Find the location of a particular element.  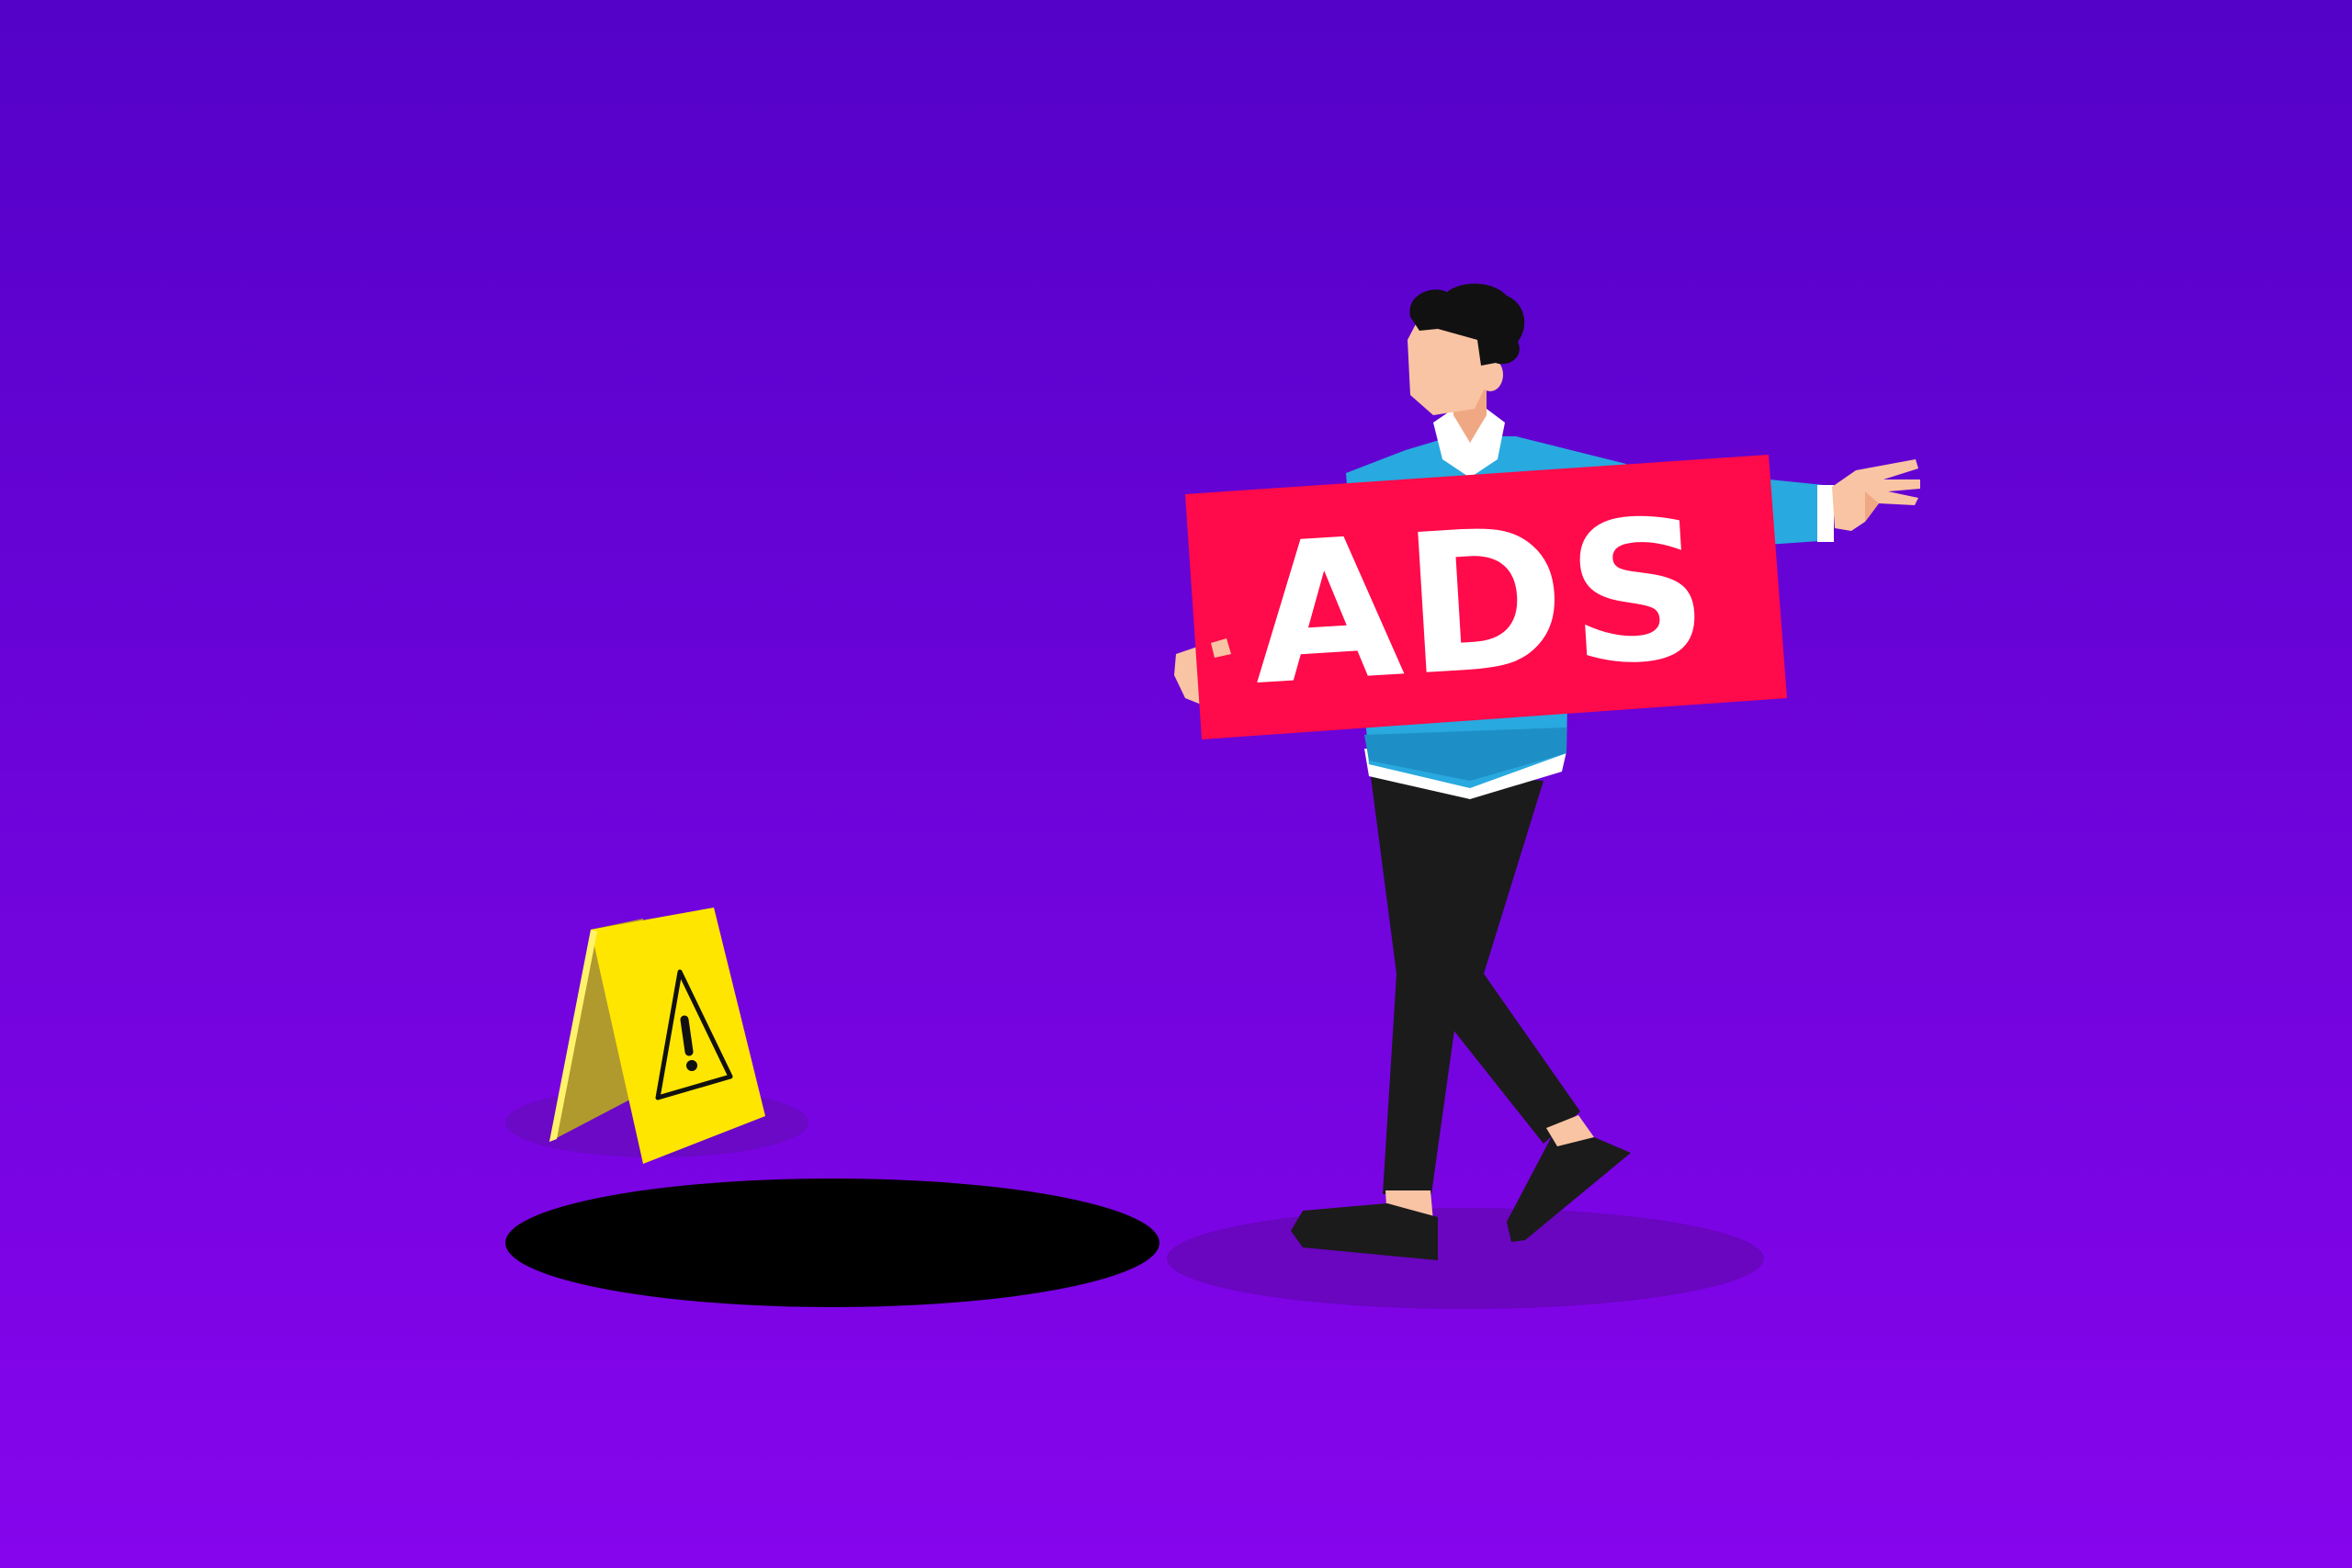

hole is located at coordinates (832, 1243).